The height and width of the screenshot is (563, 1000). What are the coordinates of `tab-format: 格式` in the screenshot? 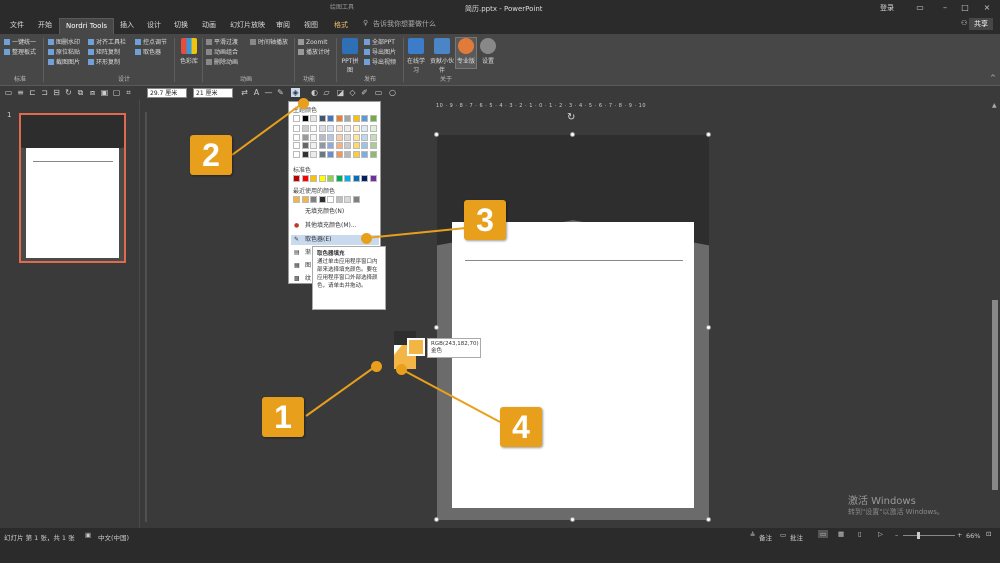 It's located at (341, 26).